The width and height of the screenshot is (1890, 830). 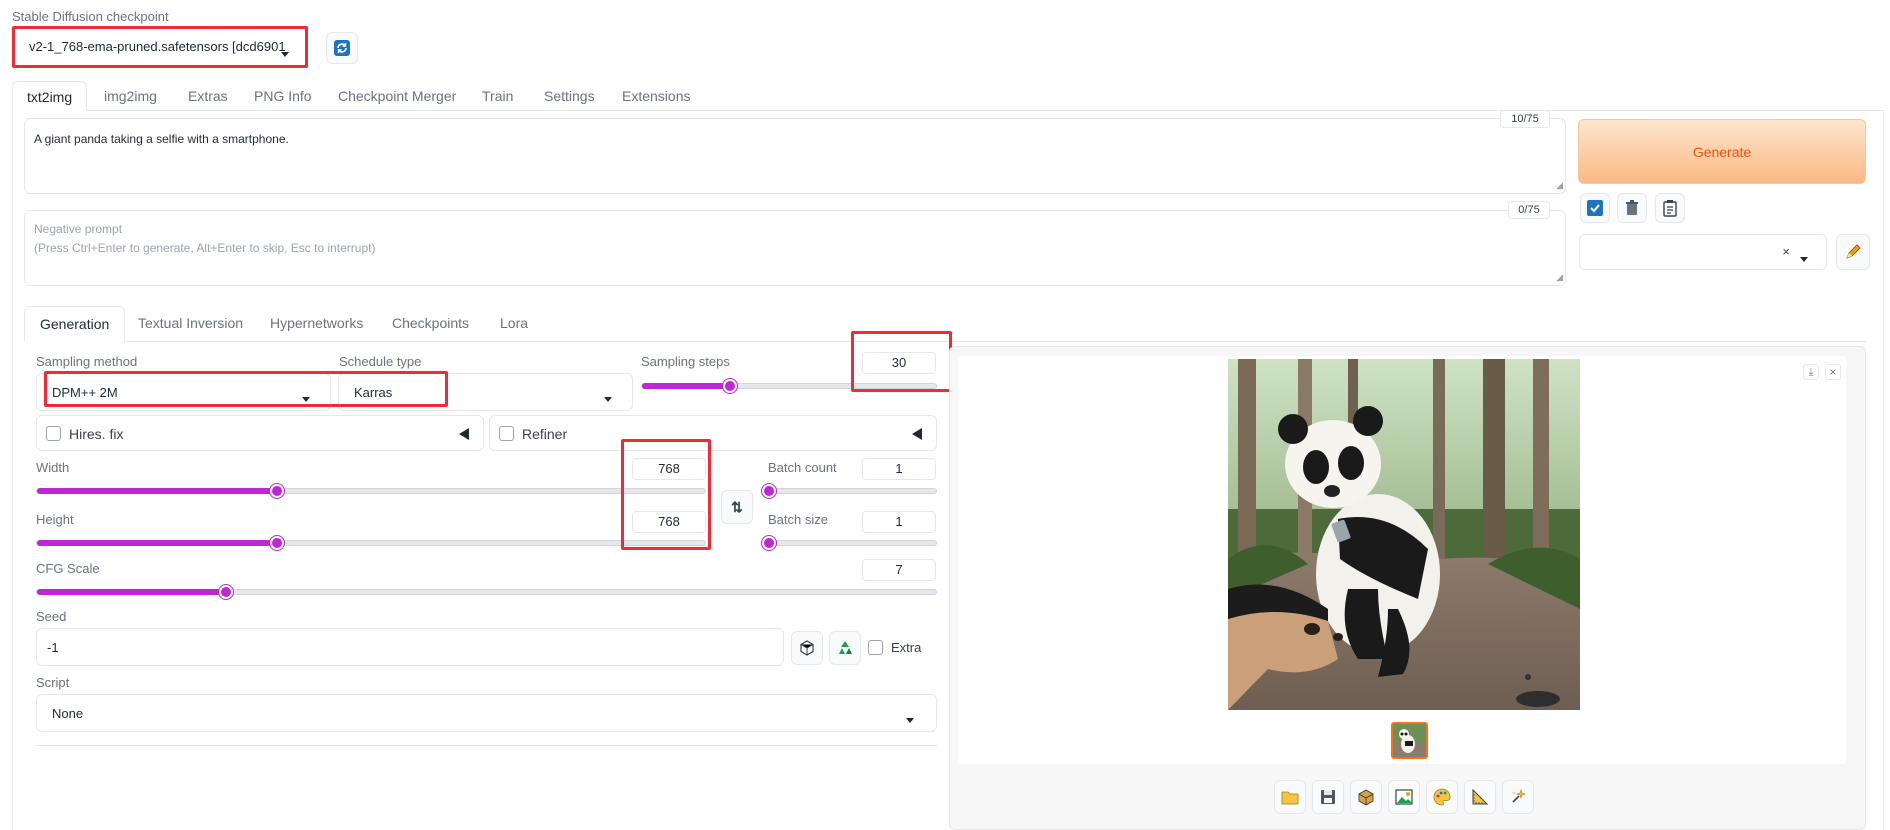 I want to click on generate-label: Generate, so click(x=1722, y=152).